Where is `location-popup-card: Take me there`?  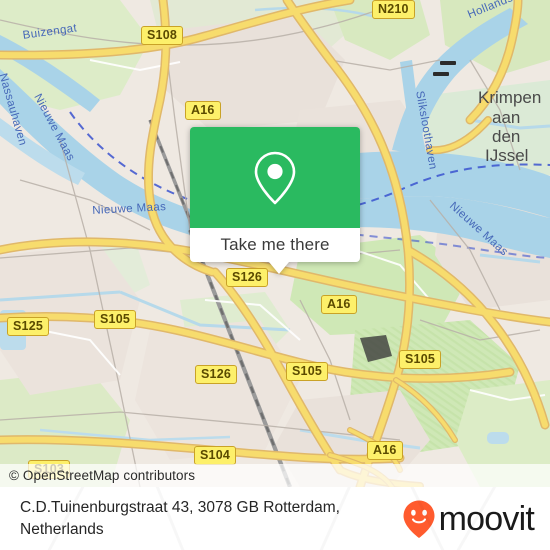
location-popup-card: Take me there is located at coordinates (275, 200).